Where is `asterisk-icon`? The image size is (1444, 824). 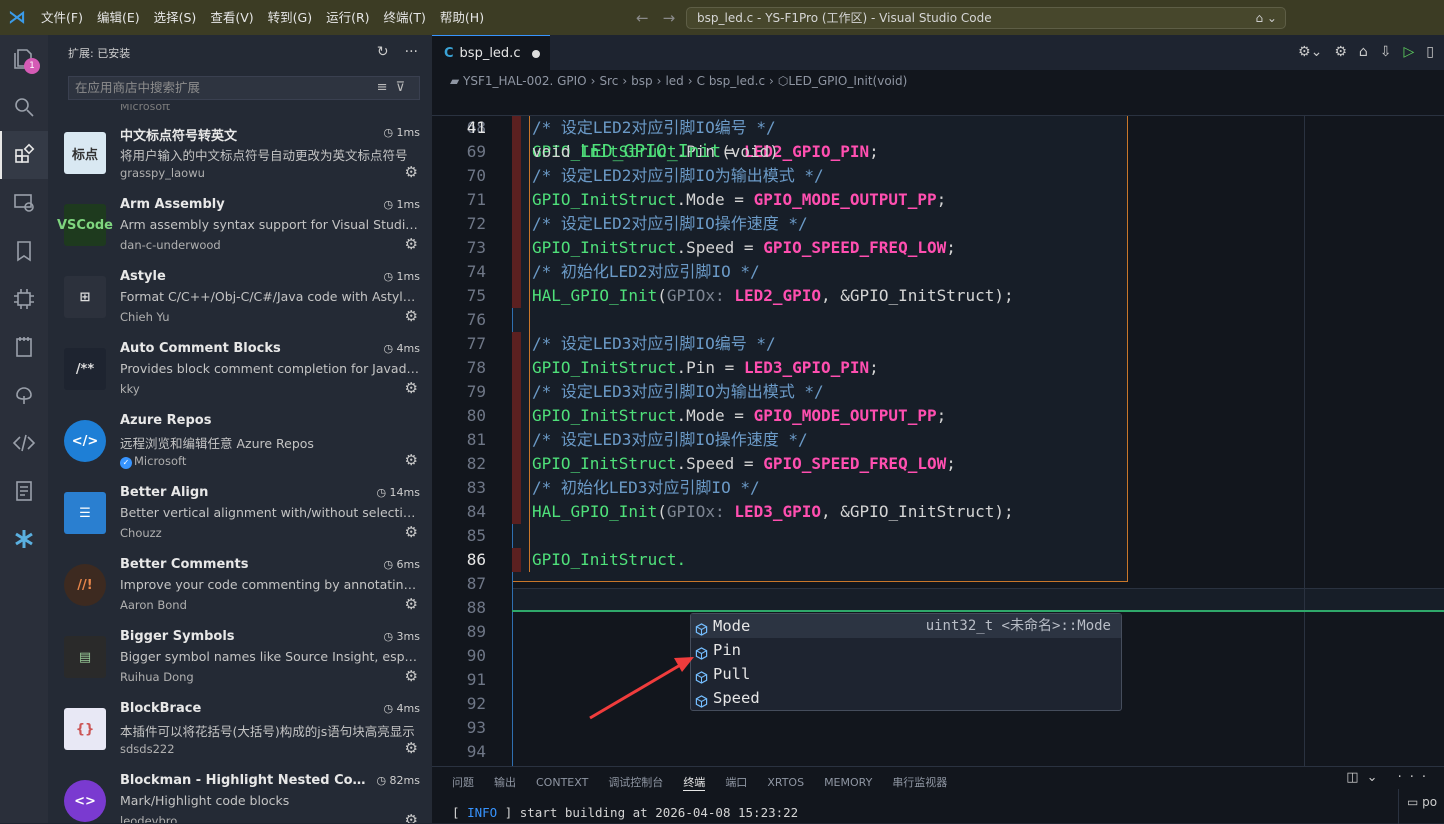
asterisk-icon is located at coordinates (24, 539).